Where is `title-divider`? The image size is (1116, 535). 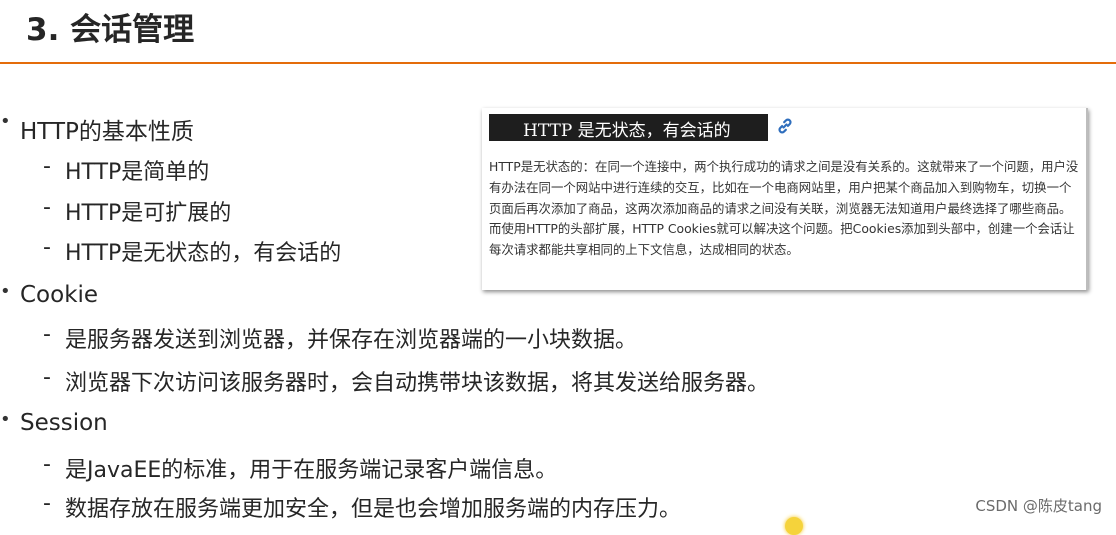 title-divider is located at coordinates (558, 63).